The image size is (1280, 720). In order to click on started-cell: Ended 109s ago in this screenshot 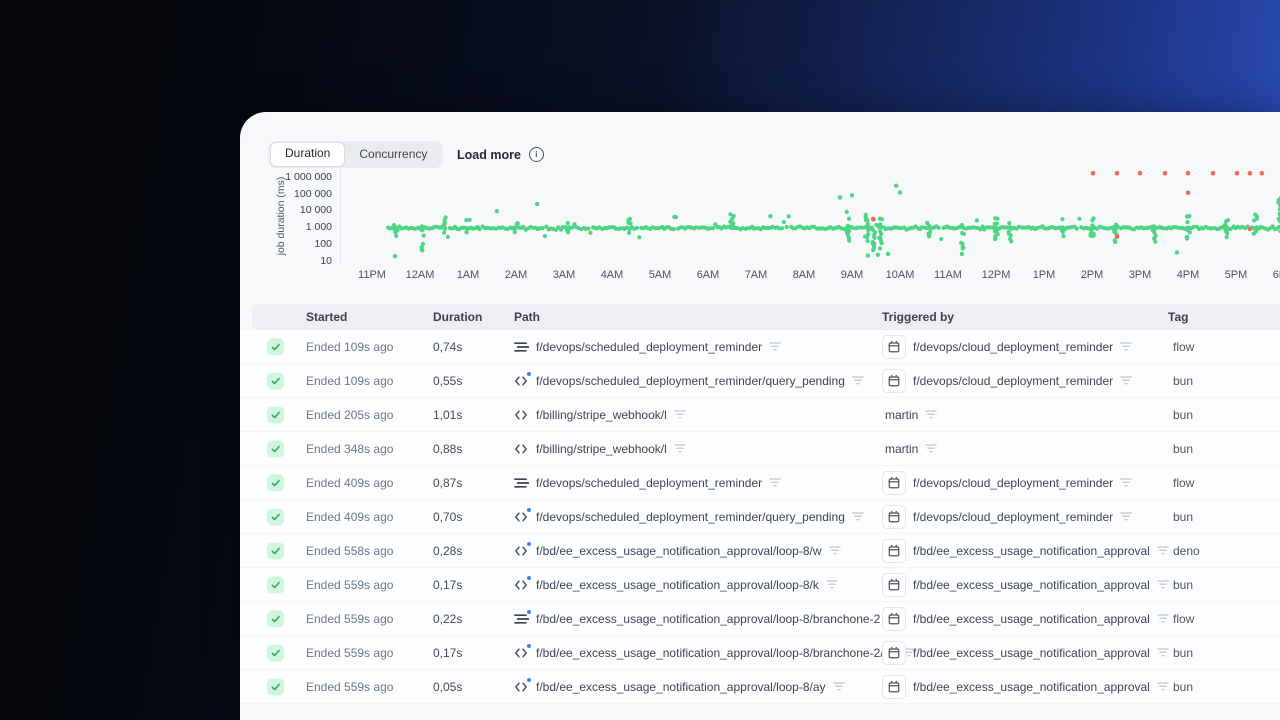, I will do `click(350, 346)`.